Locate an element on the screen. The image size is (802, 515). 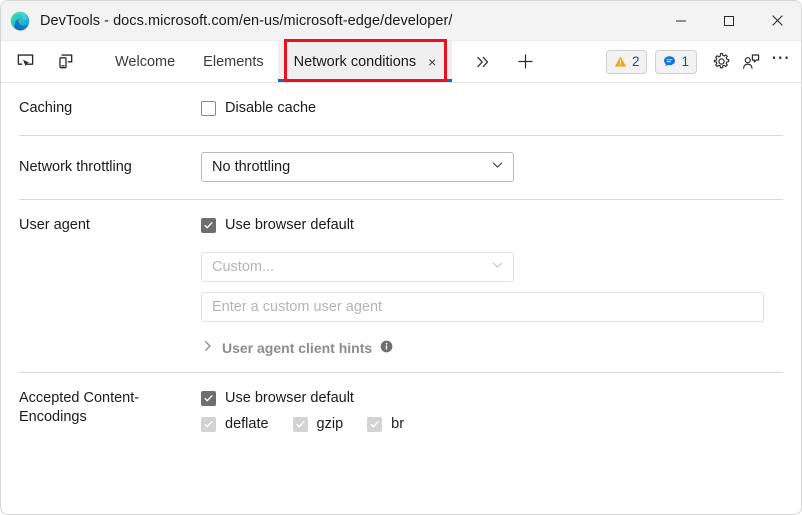
maximize-button is located at coordinates (729, 20).